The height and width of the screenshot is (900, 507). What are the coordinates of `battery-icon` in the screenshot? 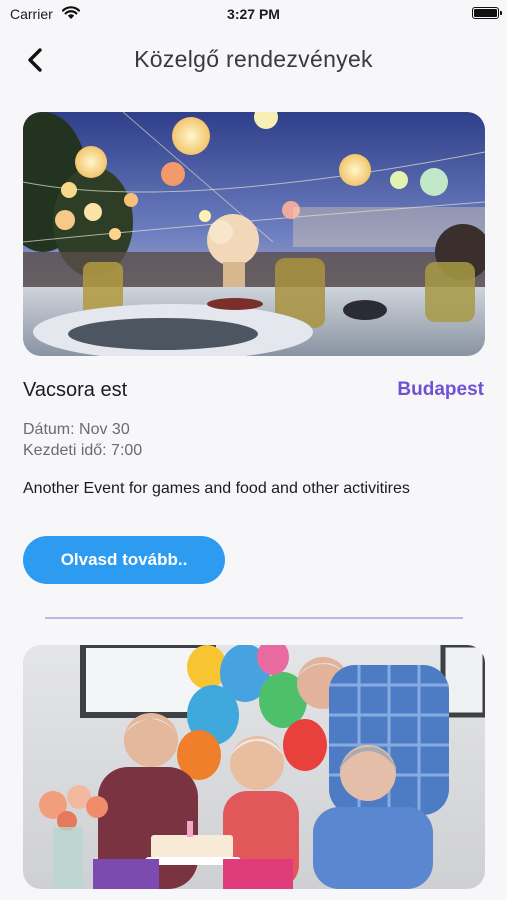 It's located at (487, 13).